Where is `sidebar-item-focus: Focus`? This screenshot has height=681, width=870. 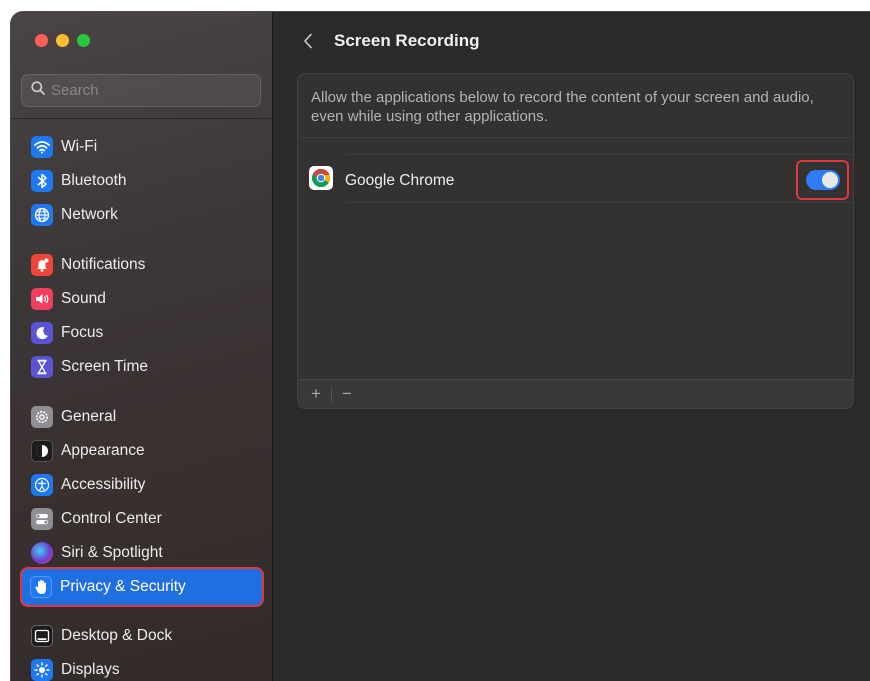 sidebar-item-focus: Focus is located at coordinates (142, 333).